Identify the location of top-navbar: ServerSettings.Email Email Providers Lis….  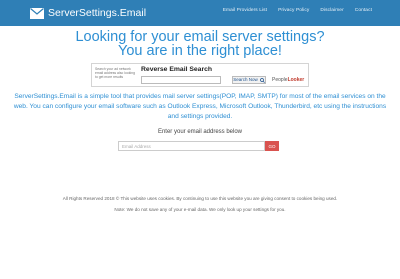
(200, 13).